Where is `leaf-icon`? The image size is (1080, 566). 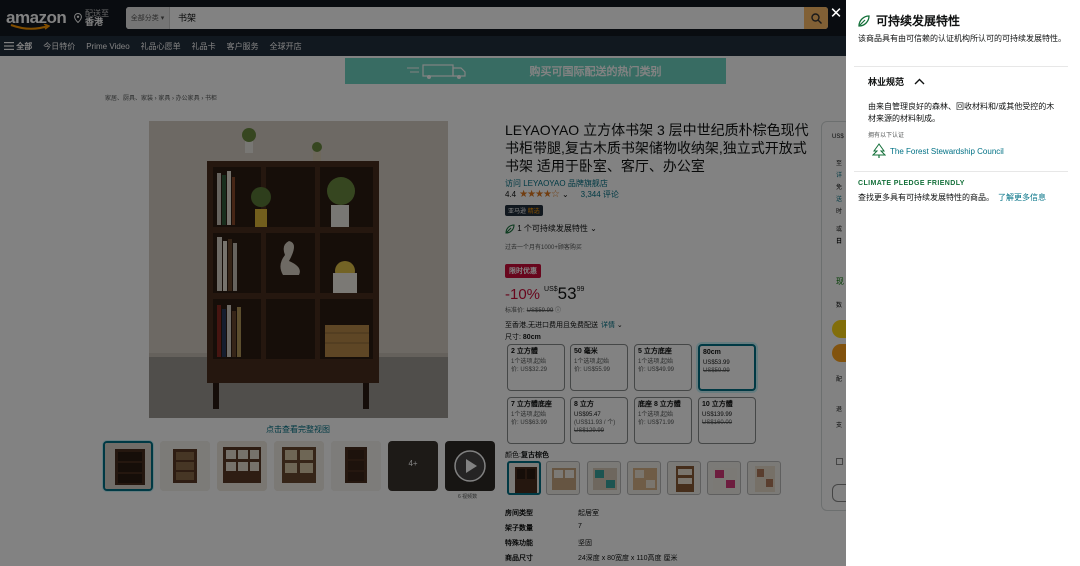
leaf-icon is located at coordinates (864, 20).